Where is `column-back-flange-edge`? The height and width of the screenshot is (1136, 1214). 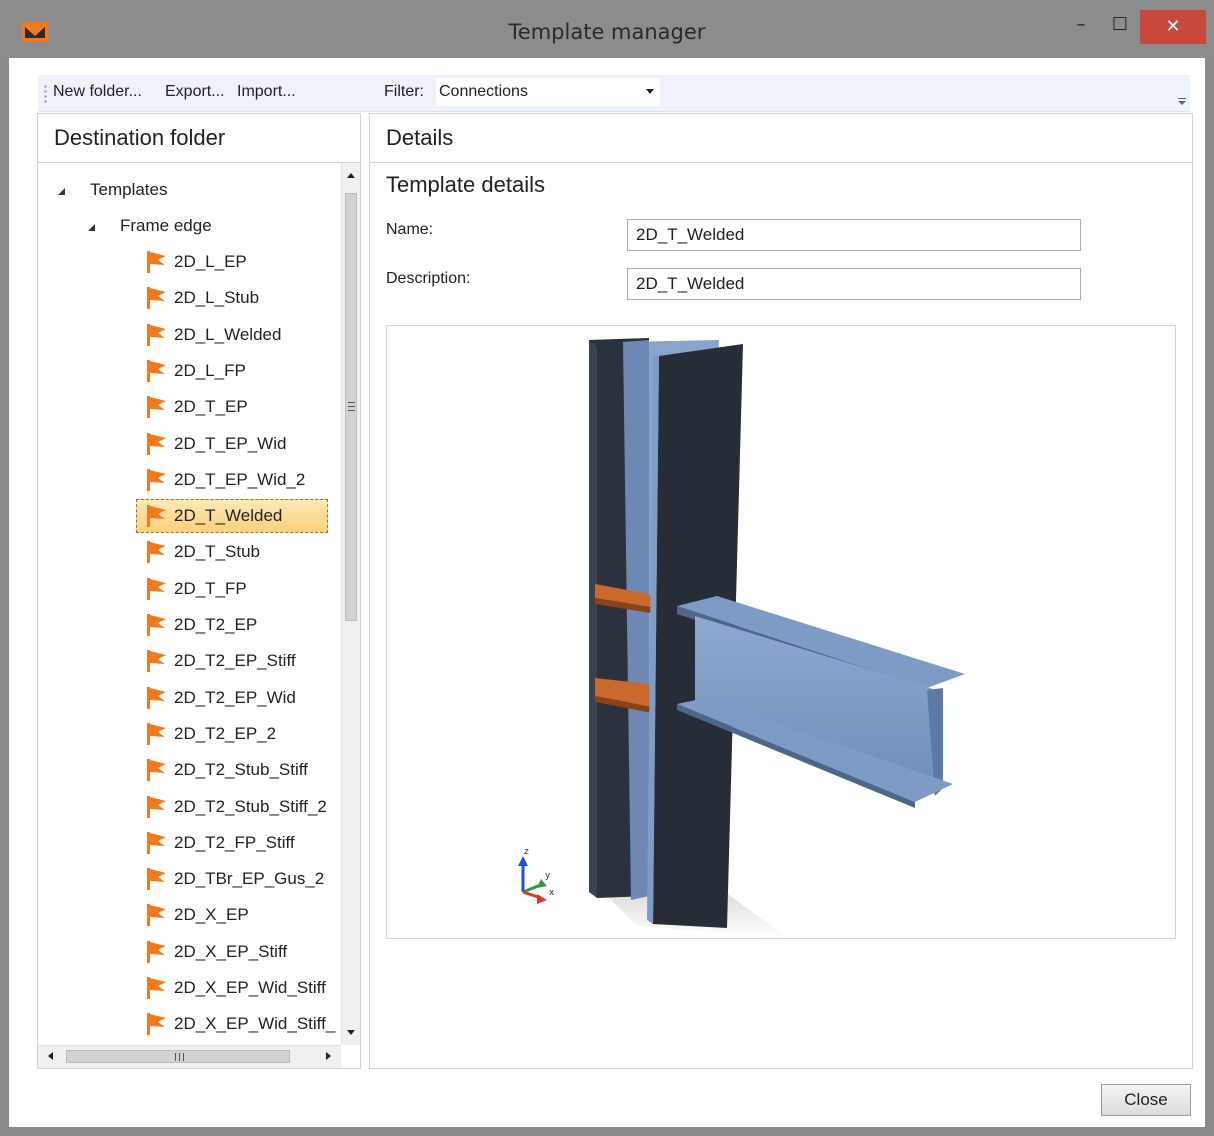
column-back-flange-edge is located at coordinates (593, 619).